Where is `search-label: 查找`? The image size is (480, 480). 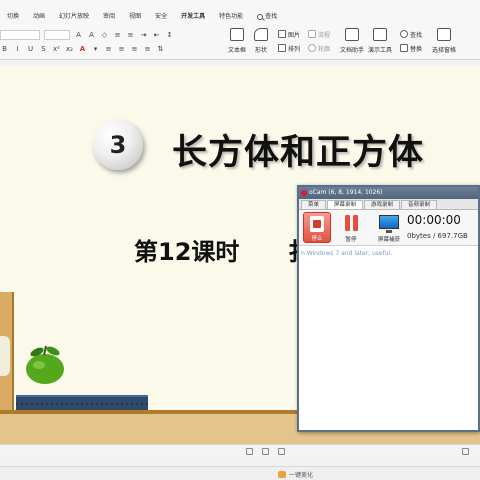 search-label: 查找 is located at coordinates (271, 16).